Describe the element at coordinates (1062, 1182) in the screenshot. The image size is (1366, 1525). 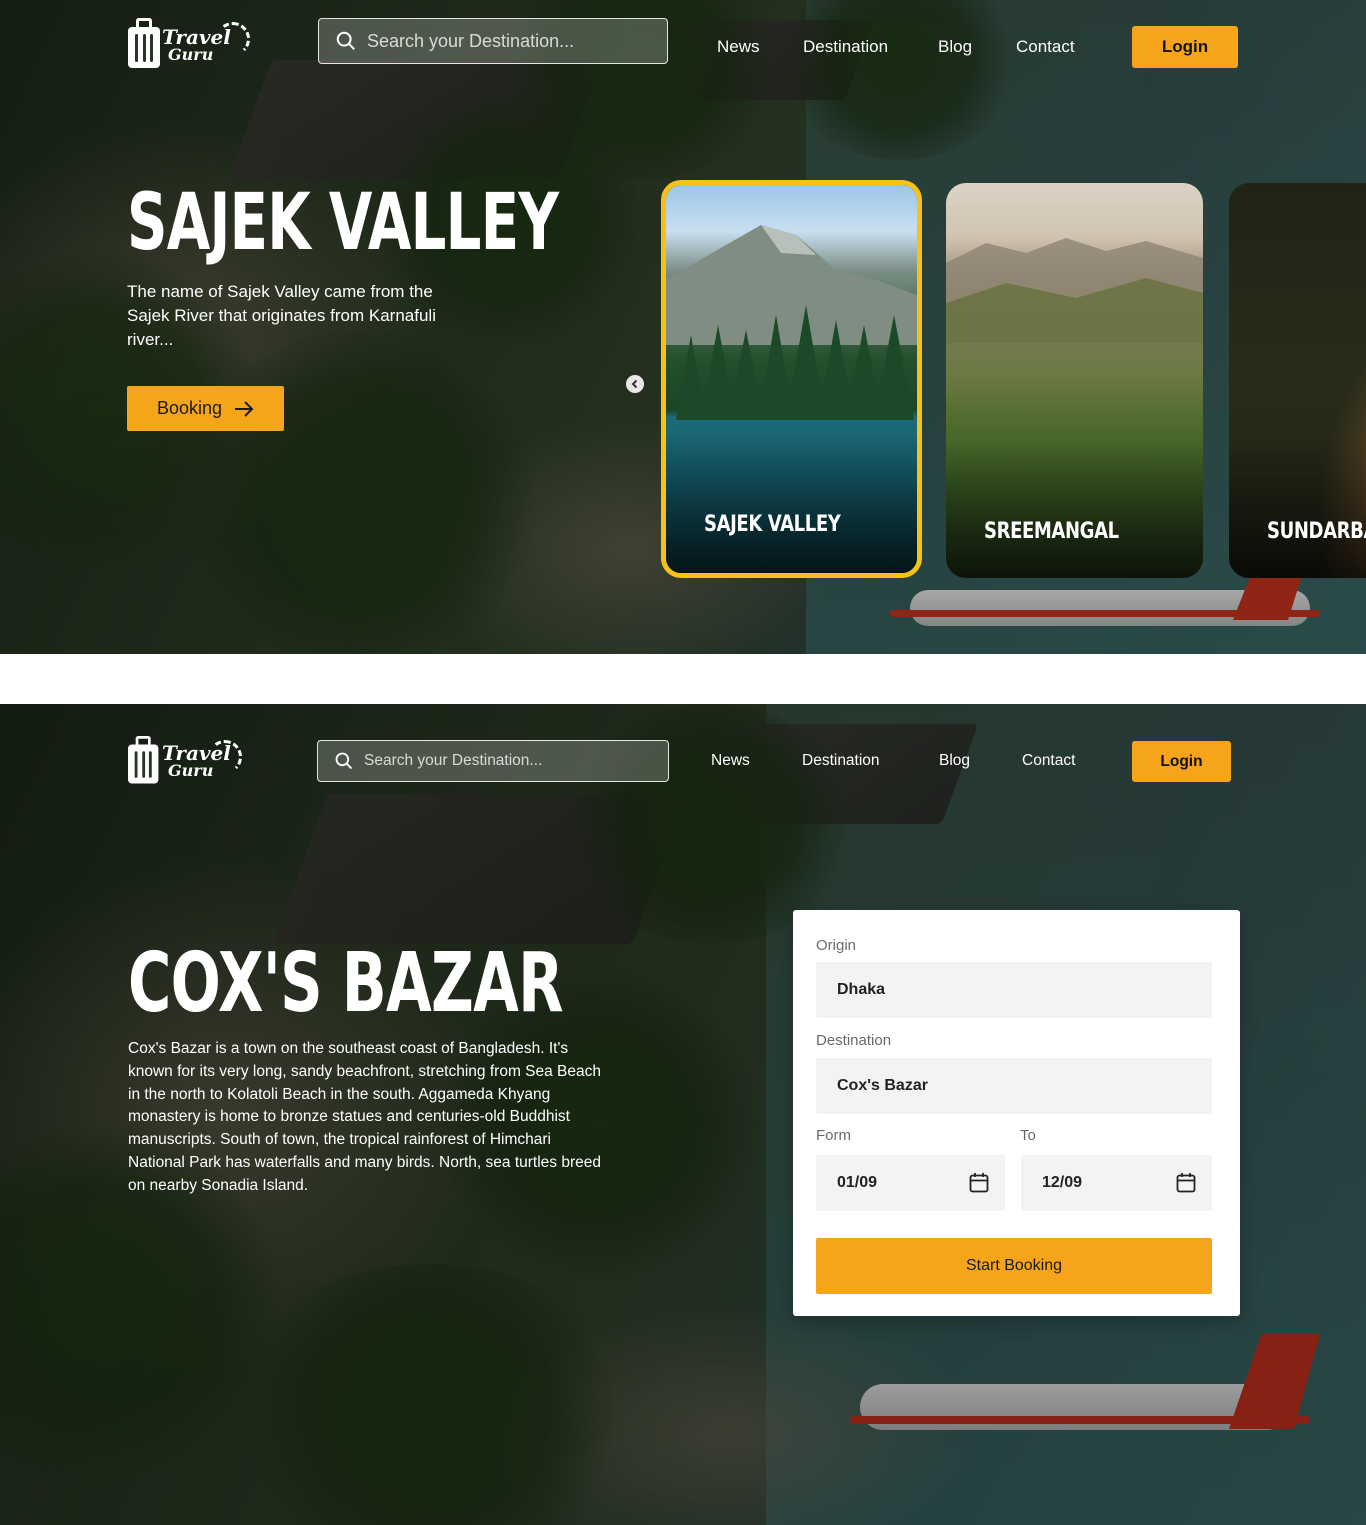
I see `to-date-value: 12/09` at that location.